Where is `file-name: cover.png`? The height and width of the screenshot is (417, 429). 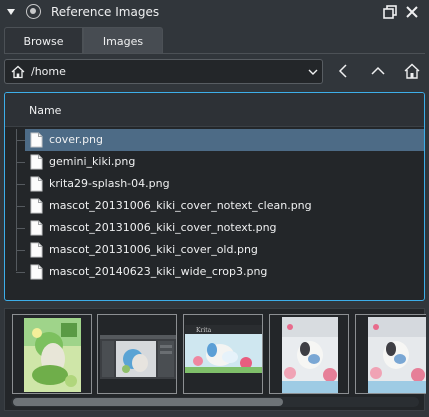 file-name: cover.png is located at coordinates (76, 139).